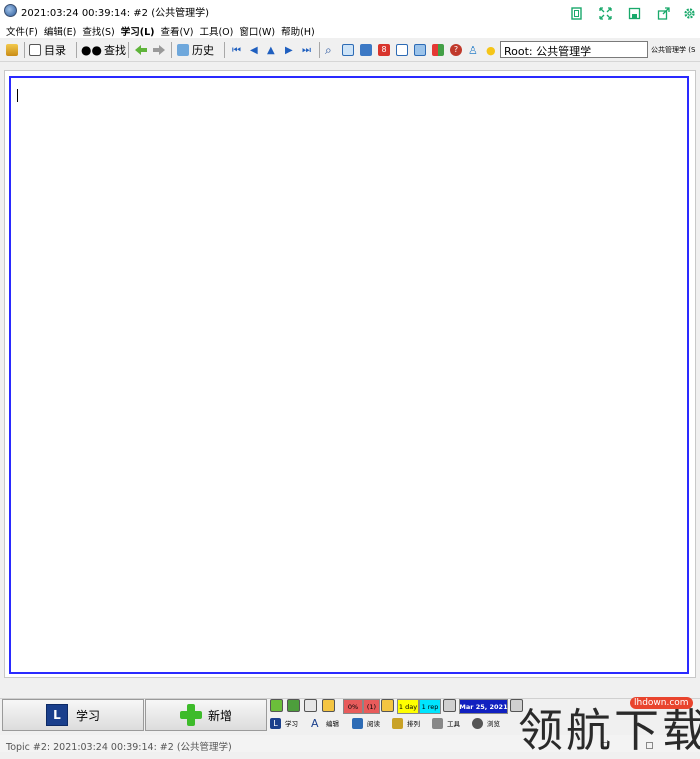 The width and height of the screenshot is (700, 759). I want to click on plus-icon, so click(190, 715).